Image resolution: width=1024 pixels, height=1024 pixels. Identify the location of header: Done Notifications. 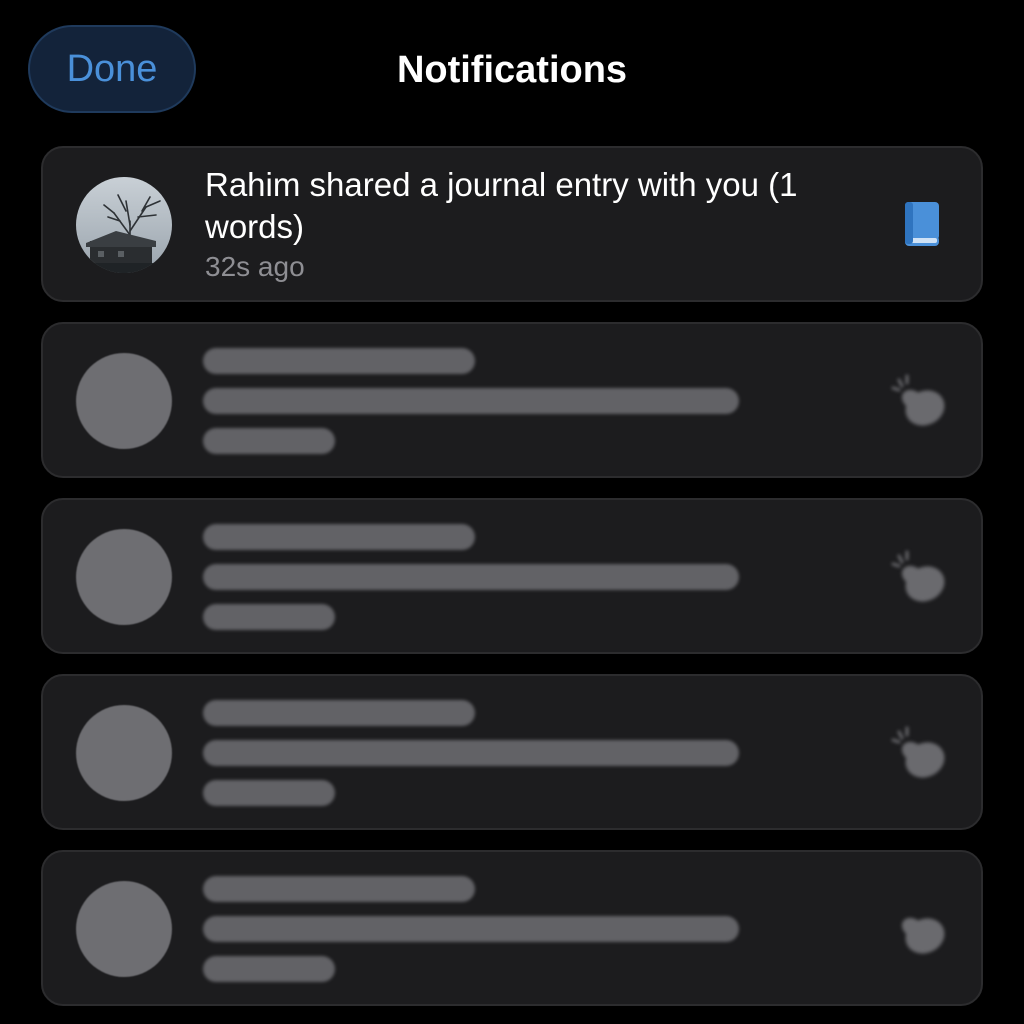
(512, 70).